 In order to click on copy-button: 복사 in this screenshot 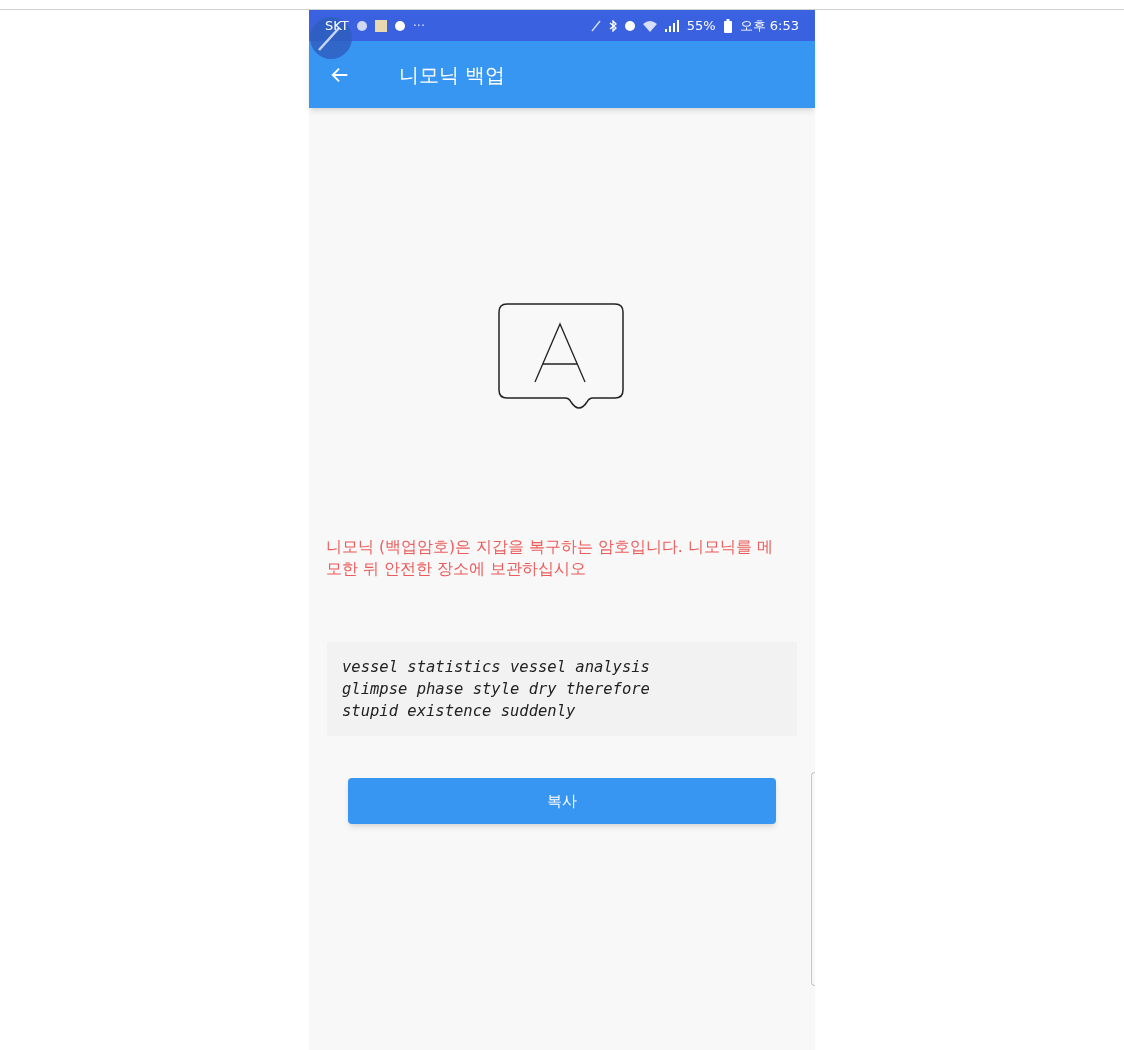, I will do `click(562, 801)`.